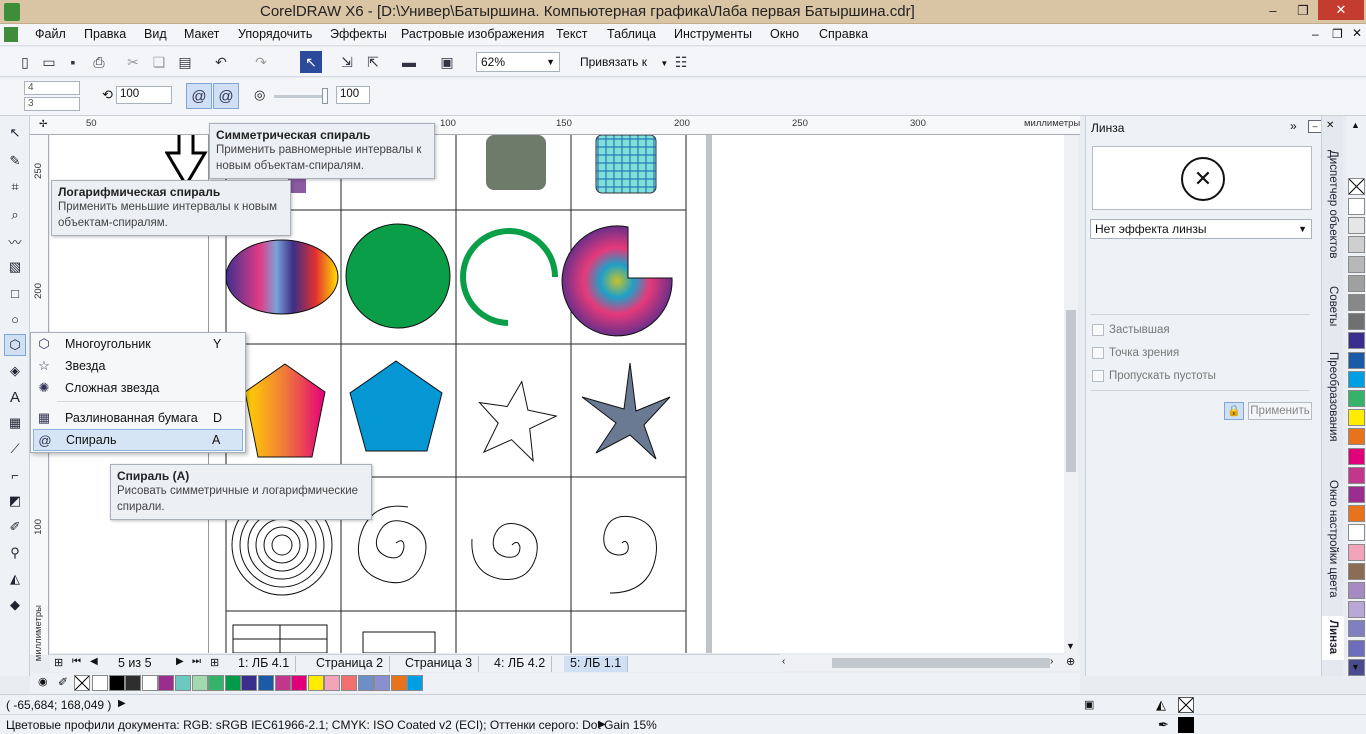 The height and width of the screenshot is (734, 1366). Describe the element at coordinates (159, 62) in the screenshot. I see `copy-icon: ❏` at that location.